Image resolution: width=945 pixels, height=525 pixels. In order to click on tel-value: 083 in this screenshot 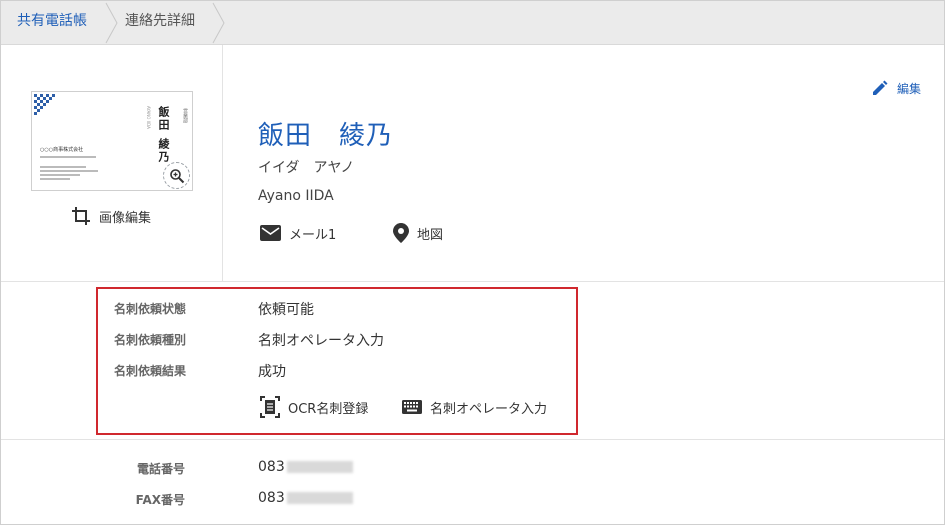, I will do `click(305, 467)`.